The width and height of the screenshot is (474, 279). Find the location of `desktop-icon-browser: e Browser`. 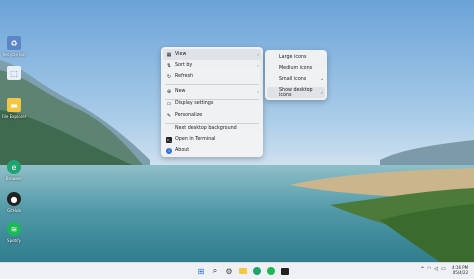

desktop-icon-browser: e Browser is located at coordinates (14, 170).